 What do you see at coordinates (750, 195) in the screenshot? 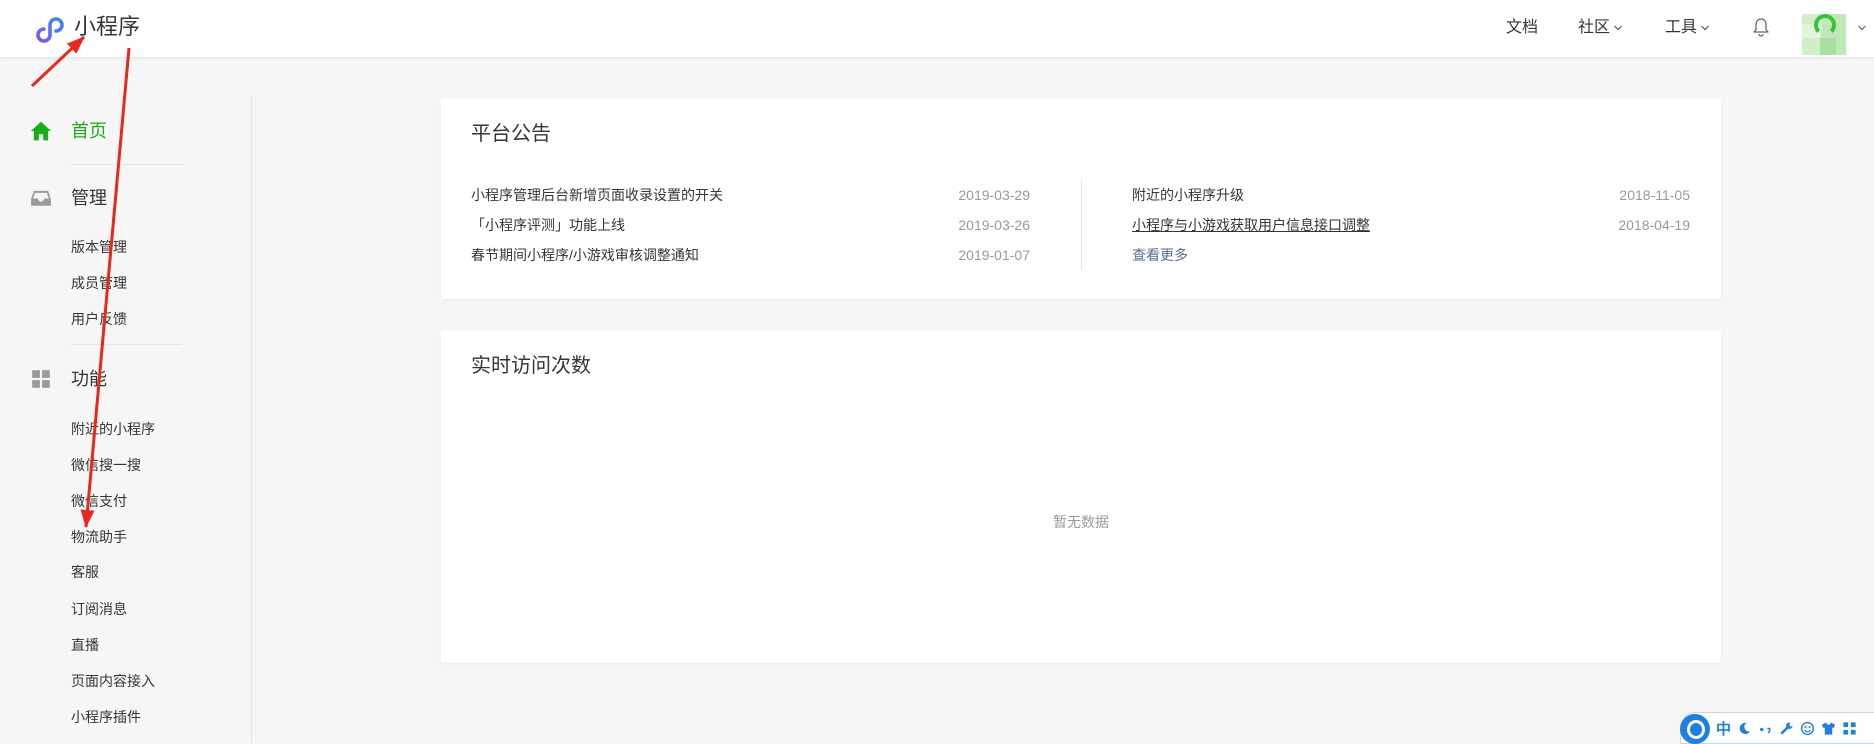
I see `announcement-row: 小程序管理后台新增页面收录设置的开关 2019-03-29` at bounding box center [750, 195].